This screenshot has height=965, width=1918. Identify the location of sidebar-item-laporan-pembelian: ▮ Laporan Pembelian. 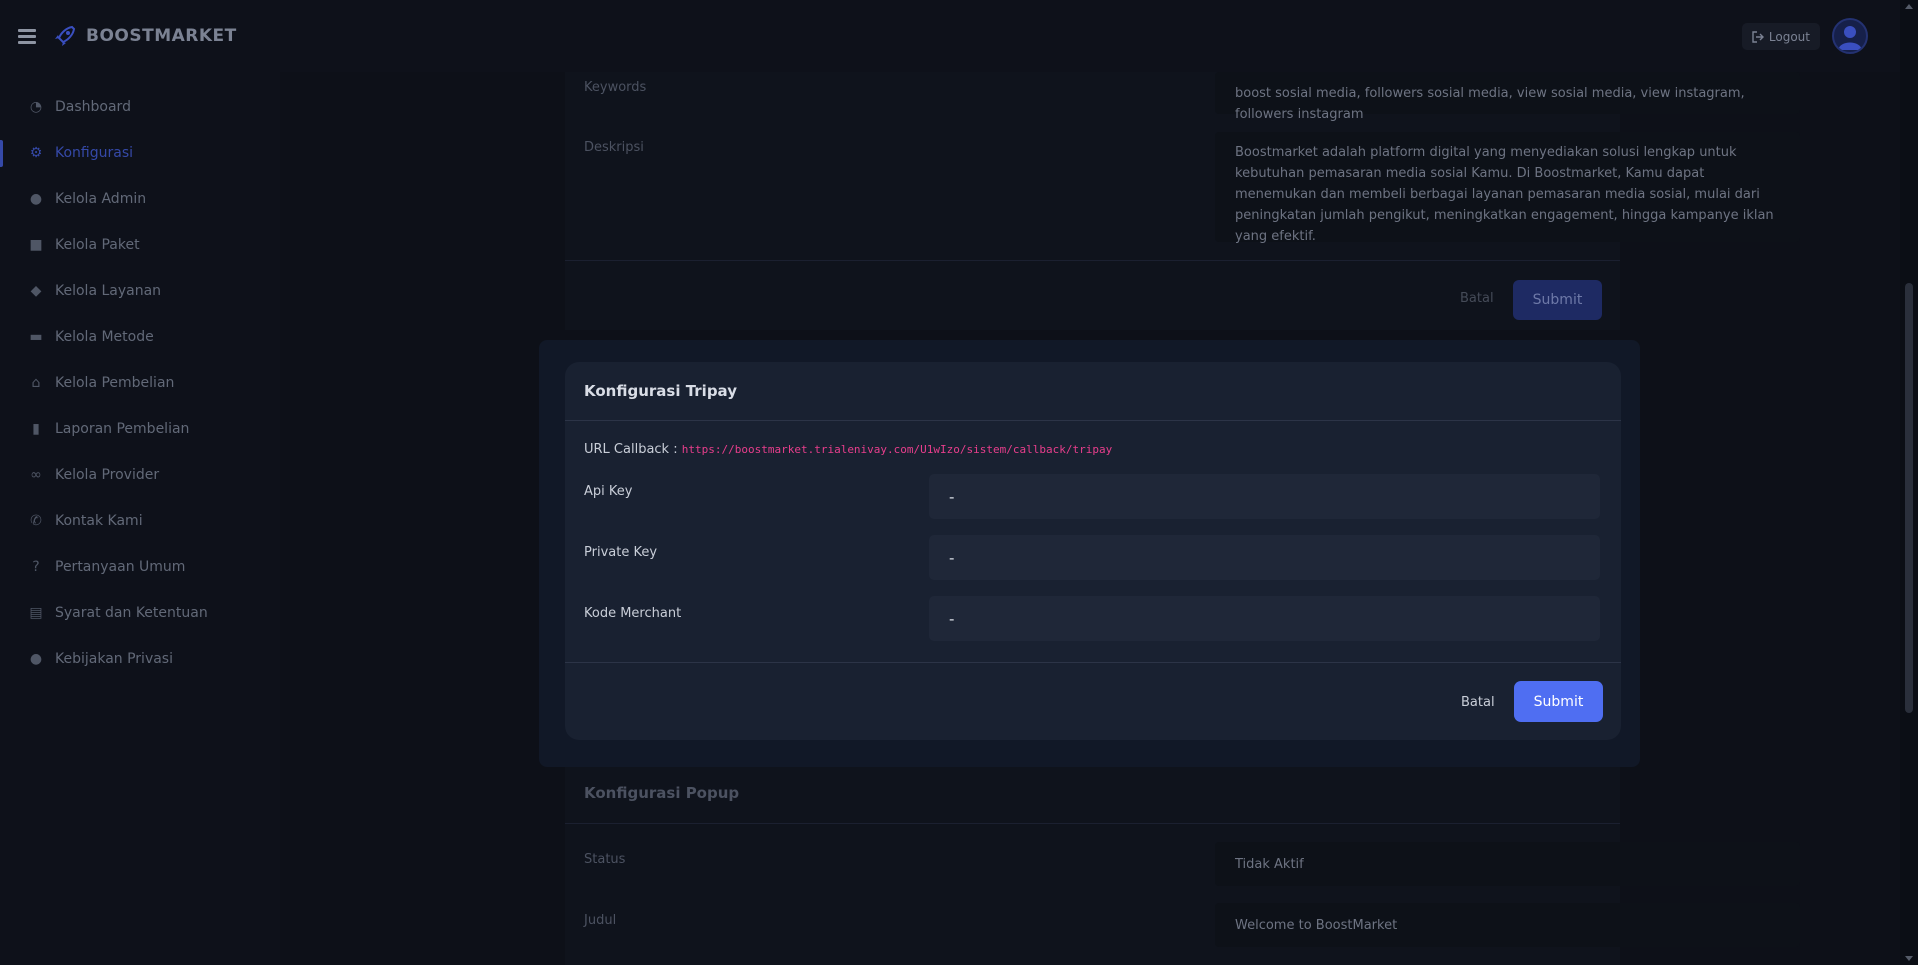
(140, 429).